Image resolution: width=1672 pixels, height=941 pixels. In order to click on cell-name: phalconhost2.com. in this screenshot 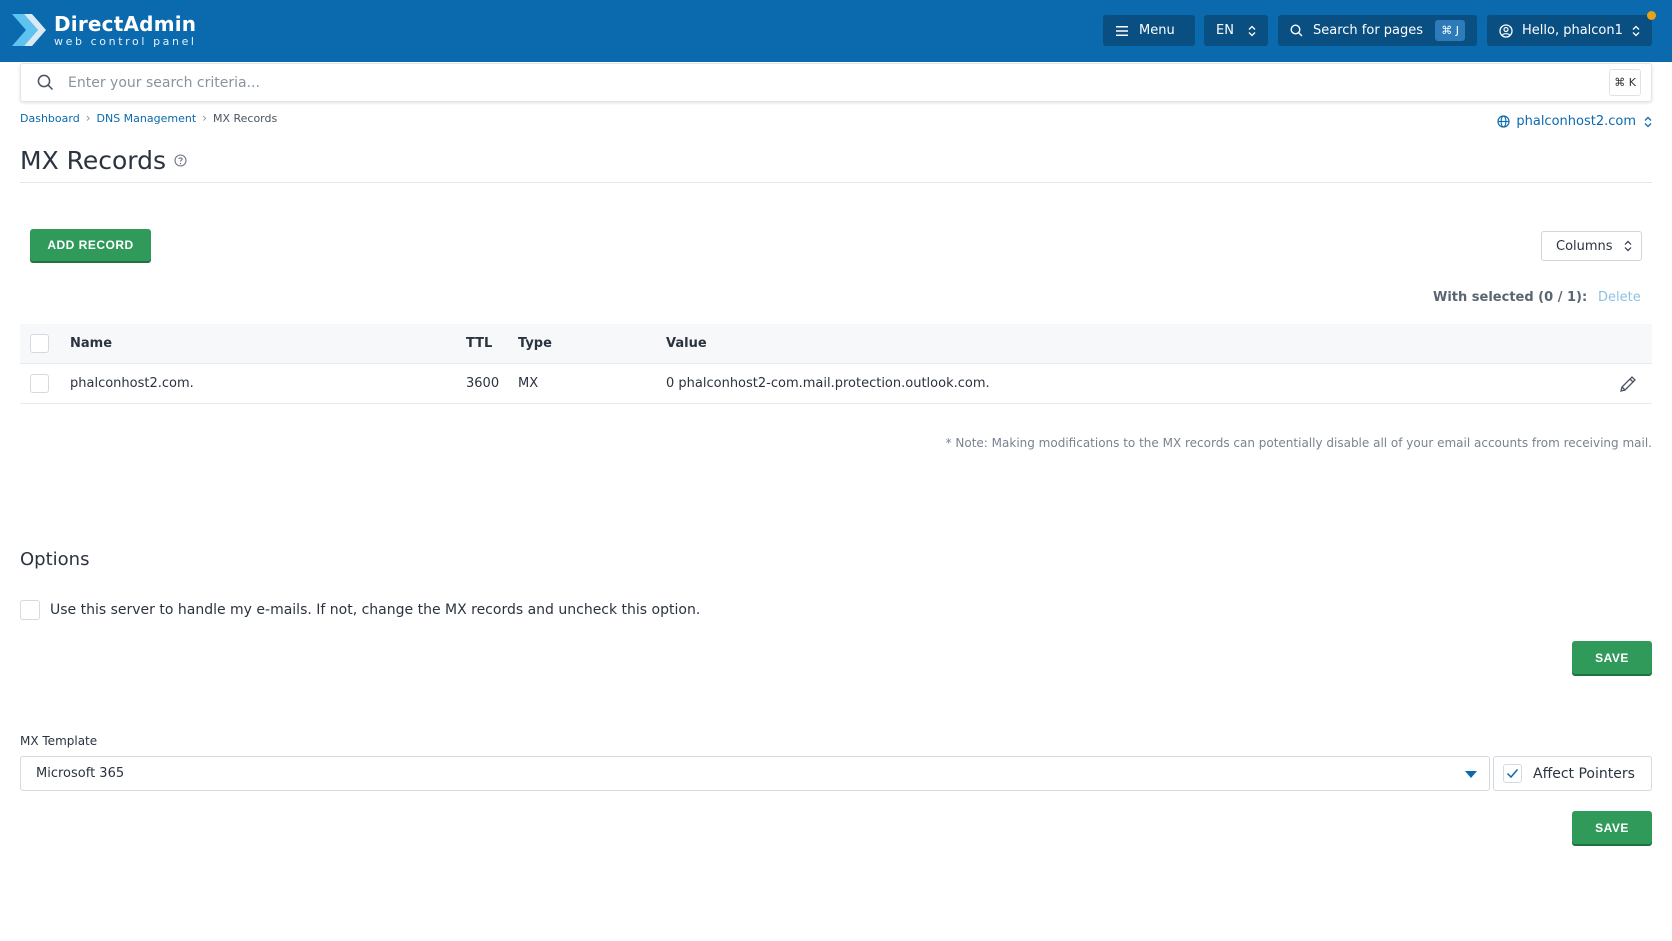, I will do `click(132, 383)`.